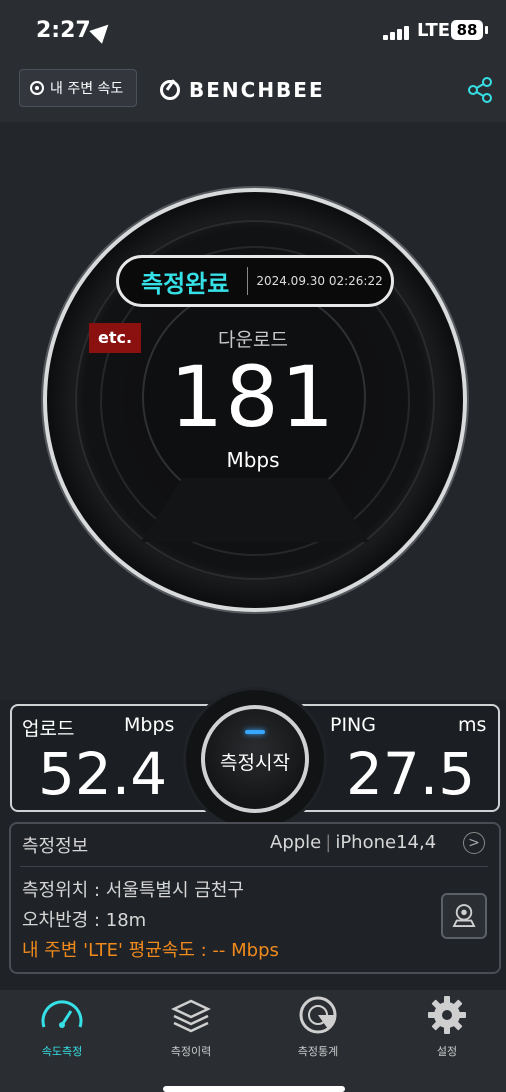 The height and width of the screenshot is (1092, 506). Describe the element at coordinates (185, 283) in the screenshot. I see `result-status: 측정완료` at that location.